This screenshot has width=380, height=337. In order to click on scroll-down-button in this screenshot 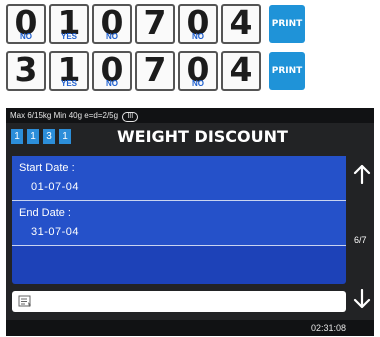, I will do `click(362, 299)`.